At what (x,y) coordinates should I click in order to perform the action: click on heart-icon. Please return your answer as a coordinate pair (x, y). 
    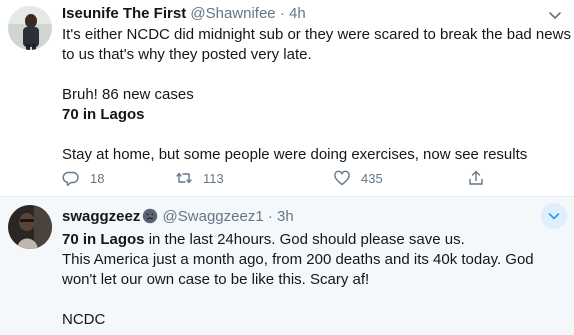
    Looking at the image, I should click on (342, 178).